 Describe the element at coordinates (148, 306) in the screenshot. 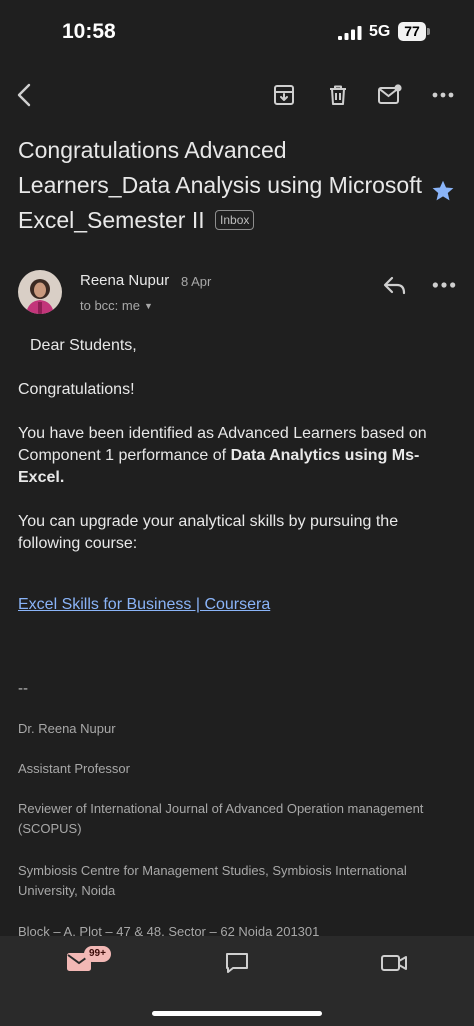

I see `chevron-down-icon: ▼` at that location.